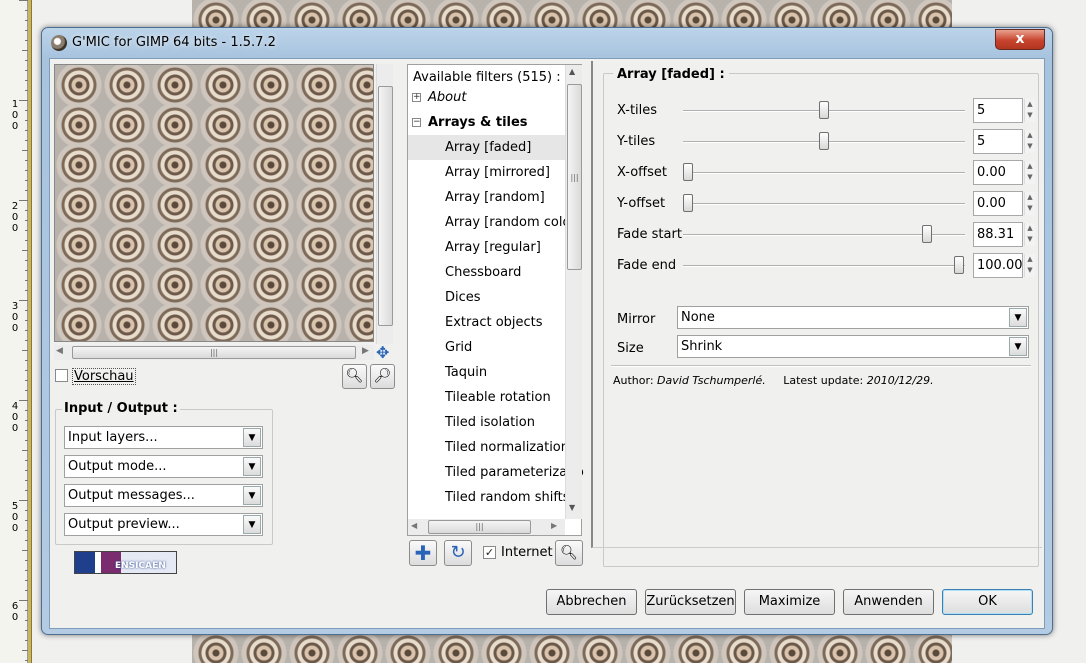 The image size is (1086, 663). Describe the element at coordinates (466, 372) in the screenshot. I see `filter-item: Taquin` at that location.